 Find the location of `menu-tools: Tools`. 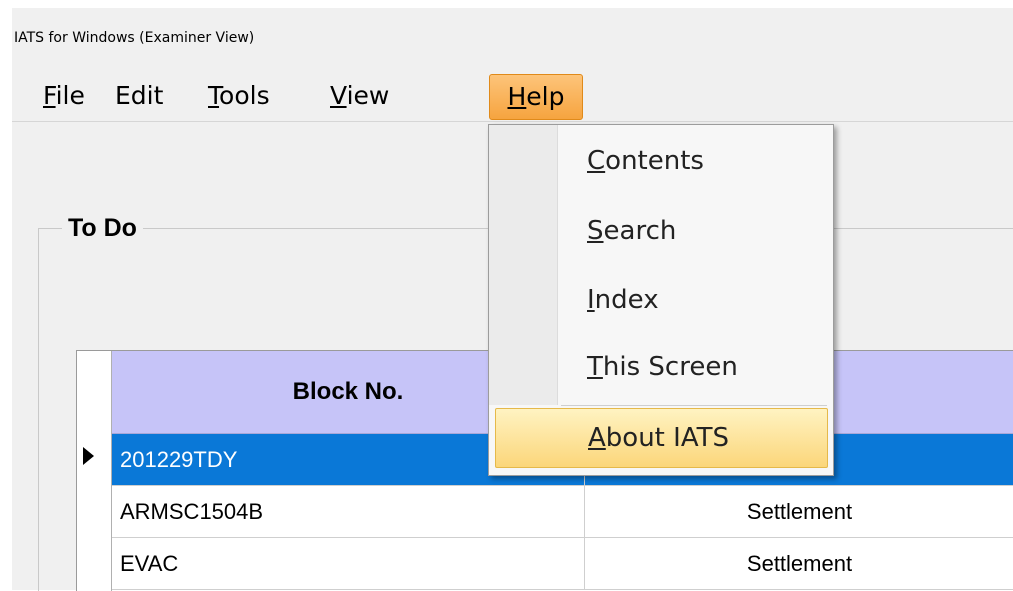

menu-tools: Tools is located at coordinates (239, 96).